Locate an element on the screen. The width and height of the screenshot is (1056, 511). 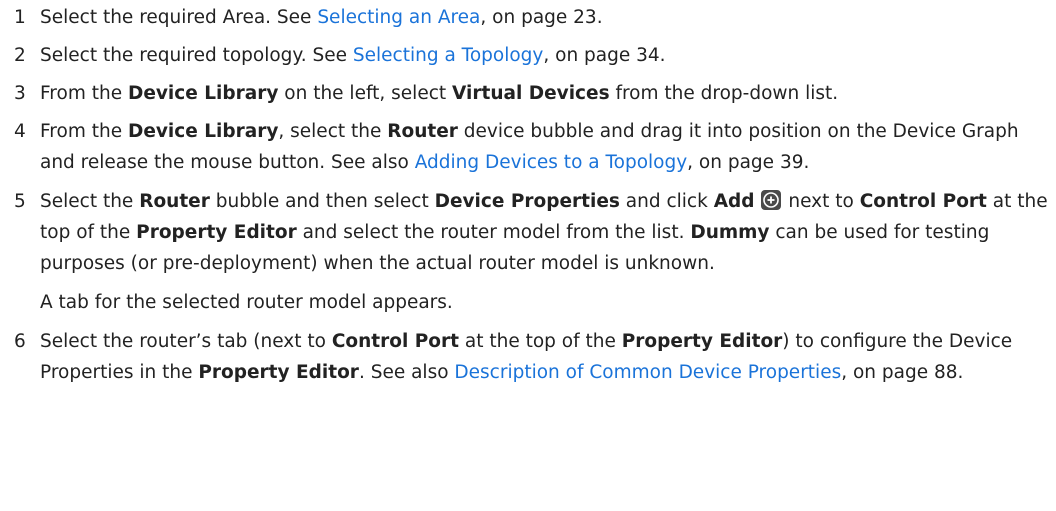
bold-term: Dummy is located at coordinates (730, 232).